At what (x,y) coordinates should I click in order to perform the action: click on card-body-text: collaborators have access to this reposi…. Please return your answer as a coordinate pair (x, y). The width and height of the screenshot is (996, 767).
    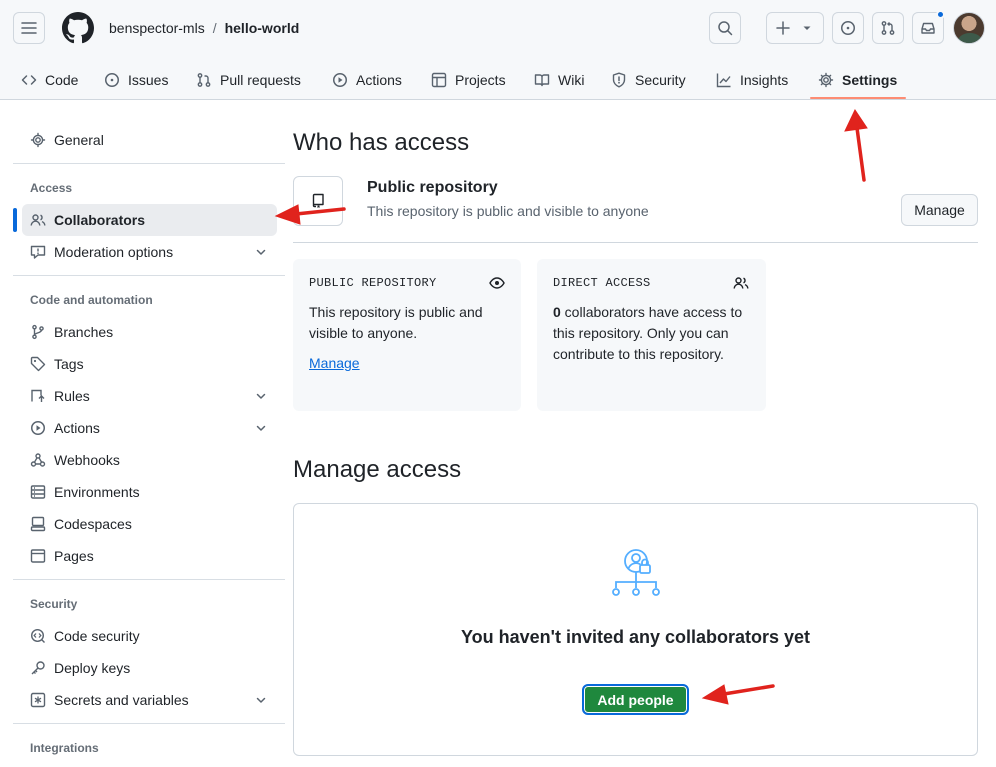
    Looking at the image, I should click on (648, 333).